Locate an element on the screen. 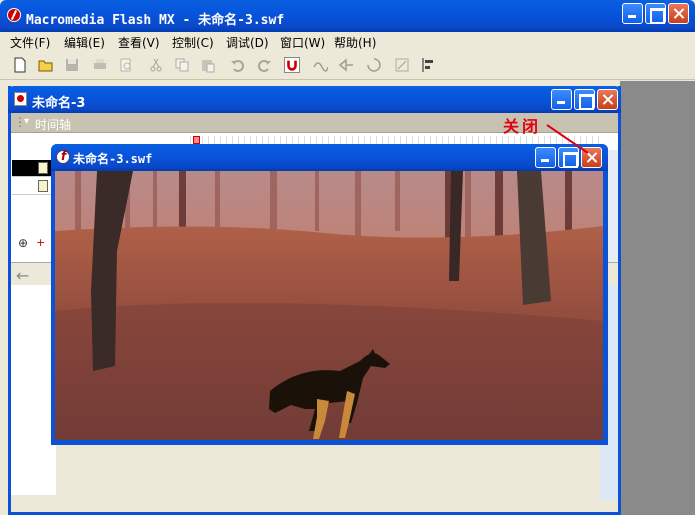 The image size is (695, 515). close-annotation: 关闭 is located at coordinates (522, 126).